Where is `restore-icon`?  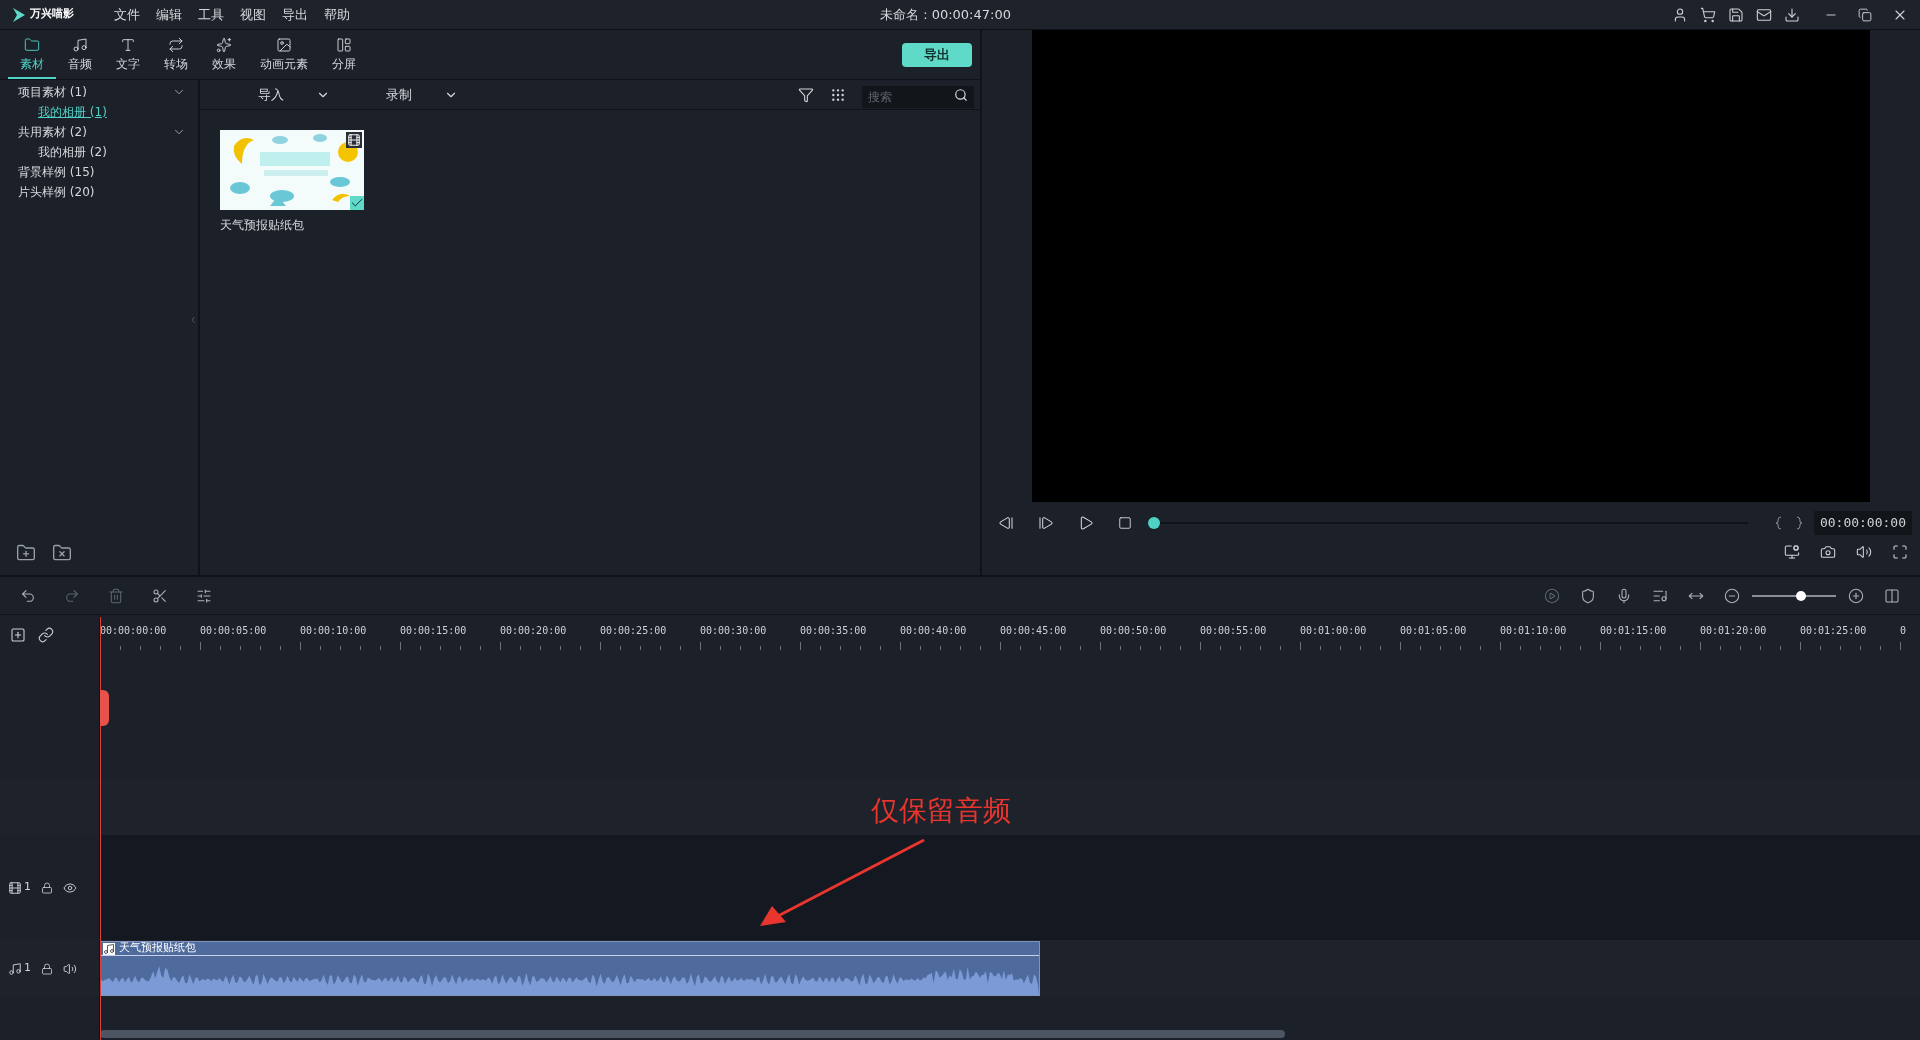
restore-icon is located at coordinates (1865, 14).